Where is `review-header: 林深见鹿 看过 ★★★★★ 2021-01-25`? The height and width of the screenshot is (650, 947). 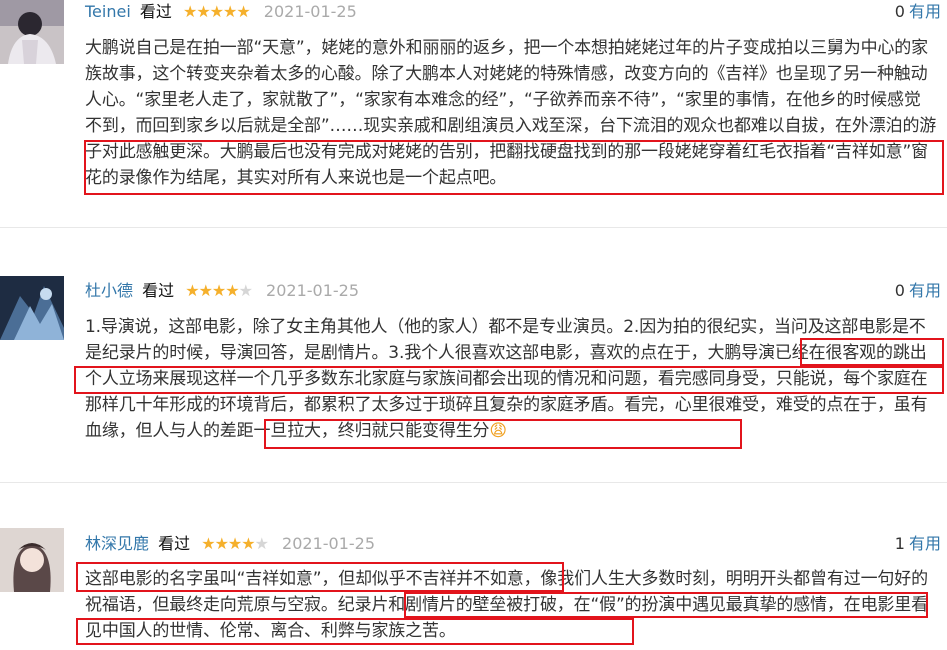
review-header: 林深见鹿 看过 ★★★★★ 2021-01-25 is located at coordinates (230, 544).